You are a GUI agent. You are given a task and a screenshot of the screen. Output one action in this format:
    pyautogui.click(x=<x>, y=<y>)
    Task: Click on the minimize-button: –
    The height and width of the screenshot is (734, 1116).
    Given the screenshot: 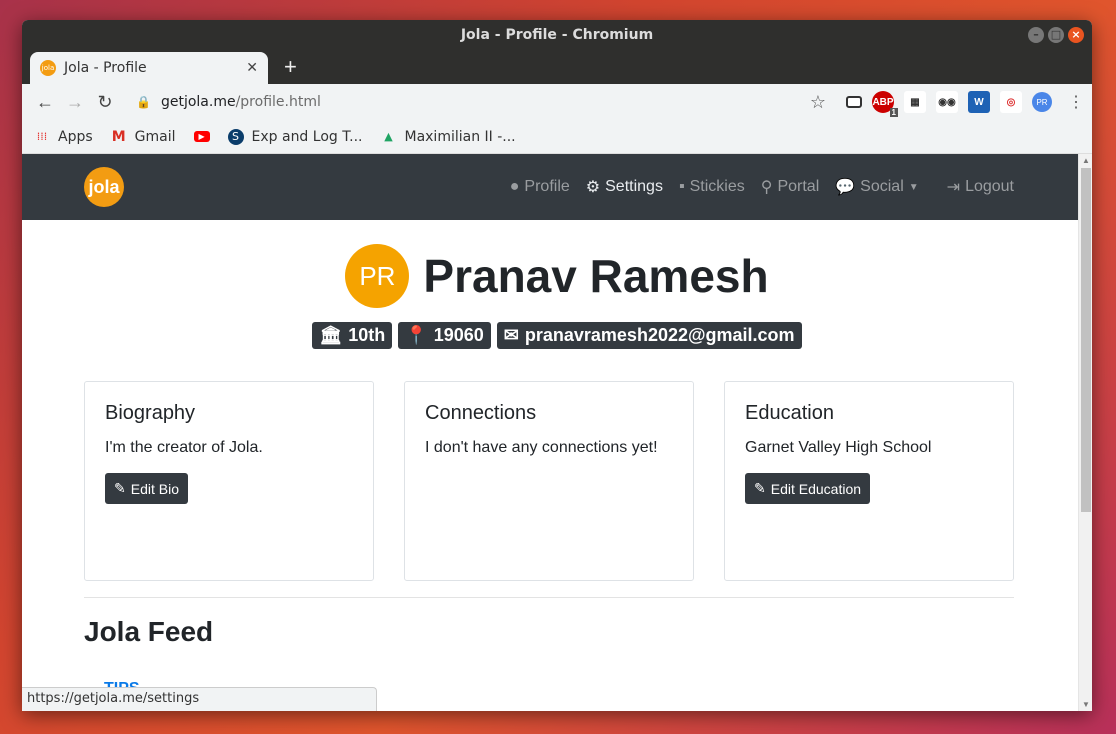 What is the action you would take?
    pyautogui.click(x=1036, y=35)
    